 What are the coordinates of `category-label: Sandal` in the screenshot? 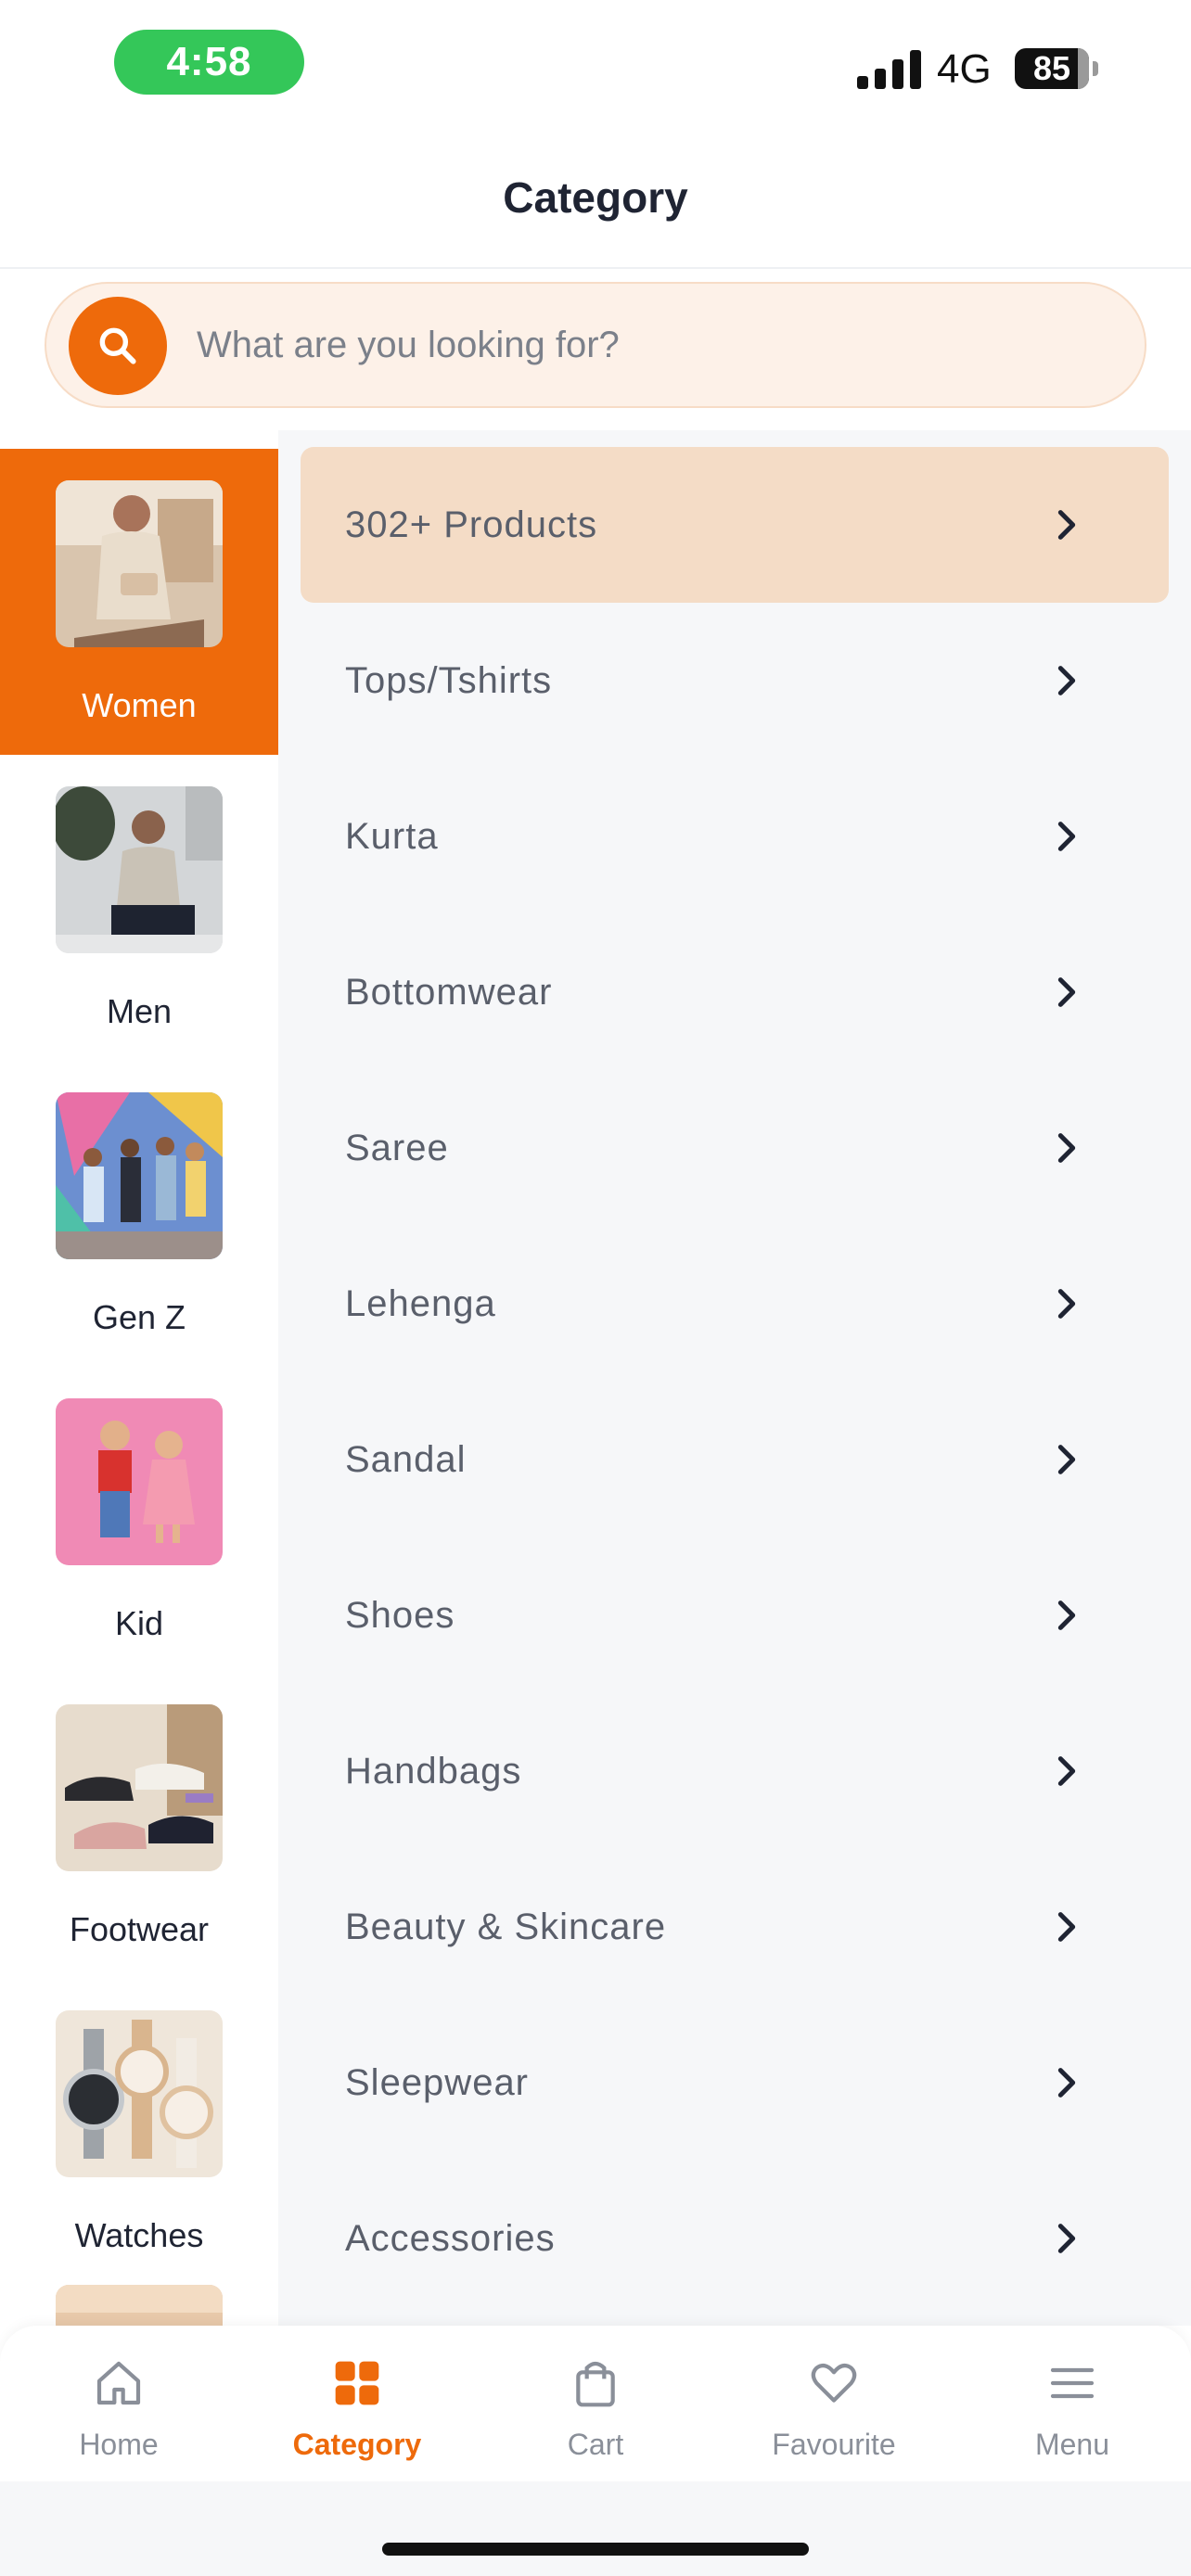 It's located at (406, 1459).